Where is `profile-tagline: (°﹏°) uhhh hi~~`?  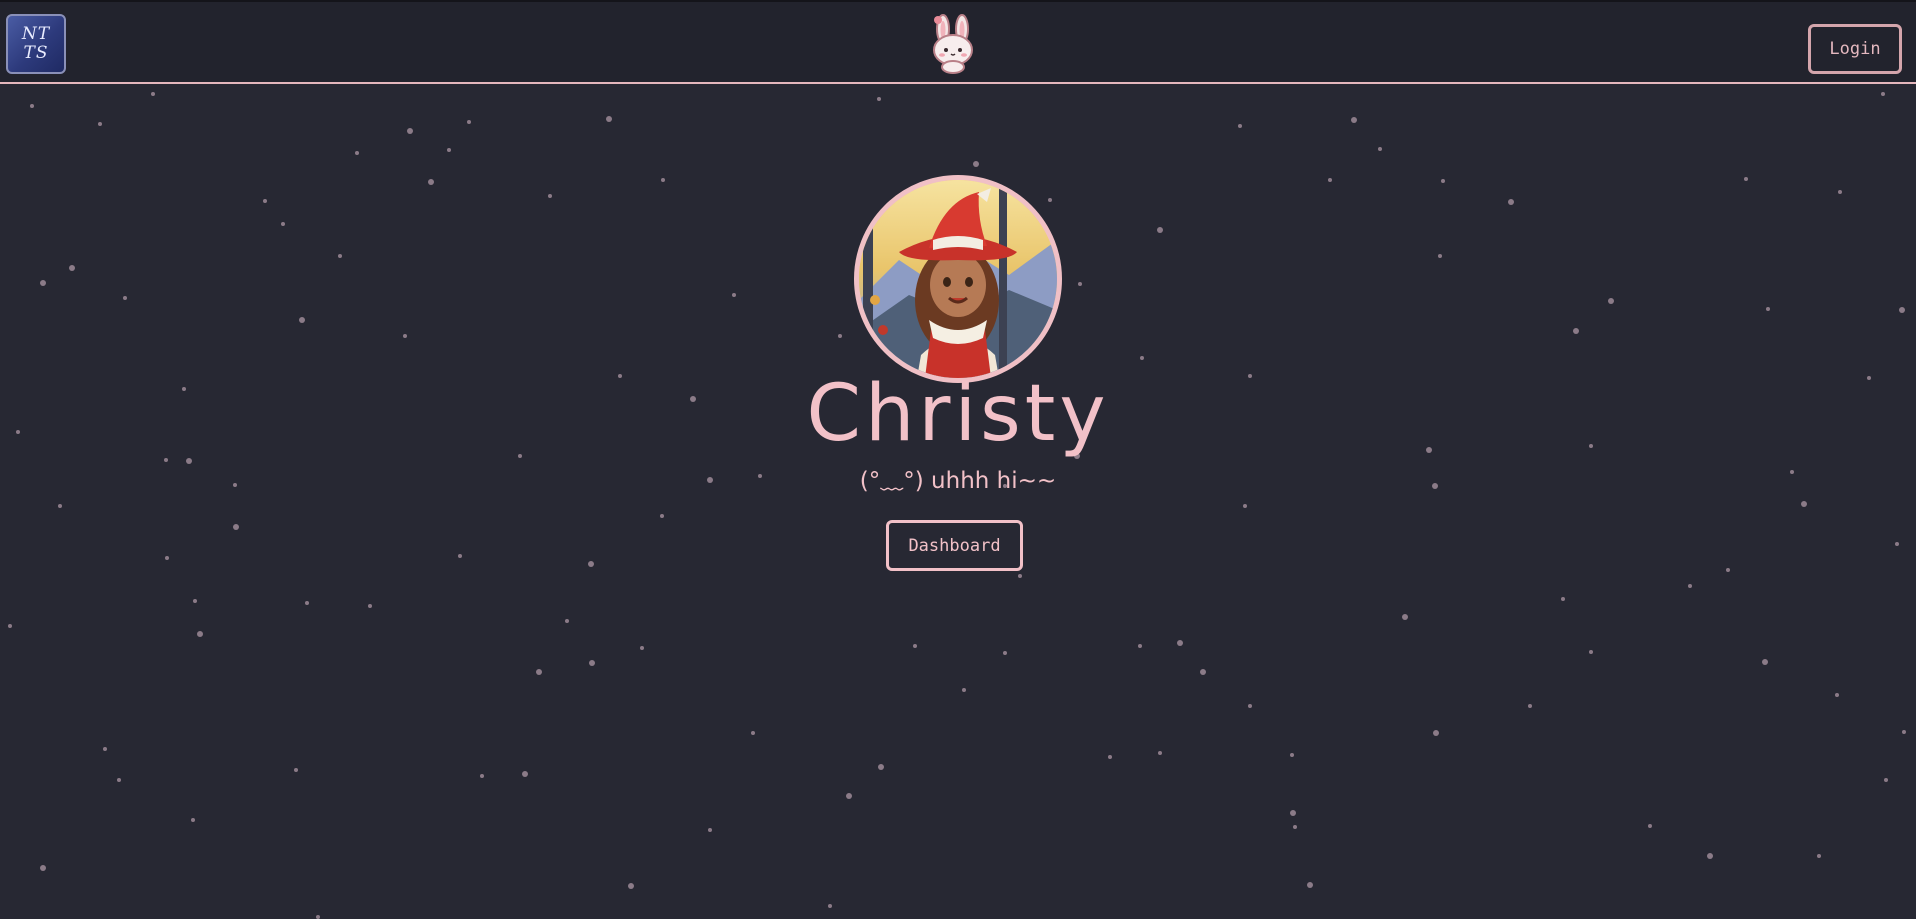
profile-tagline: (°﹏°) uhhh hi~~ is located at coordinates (958, 481).